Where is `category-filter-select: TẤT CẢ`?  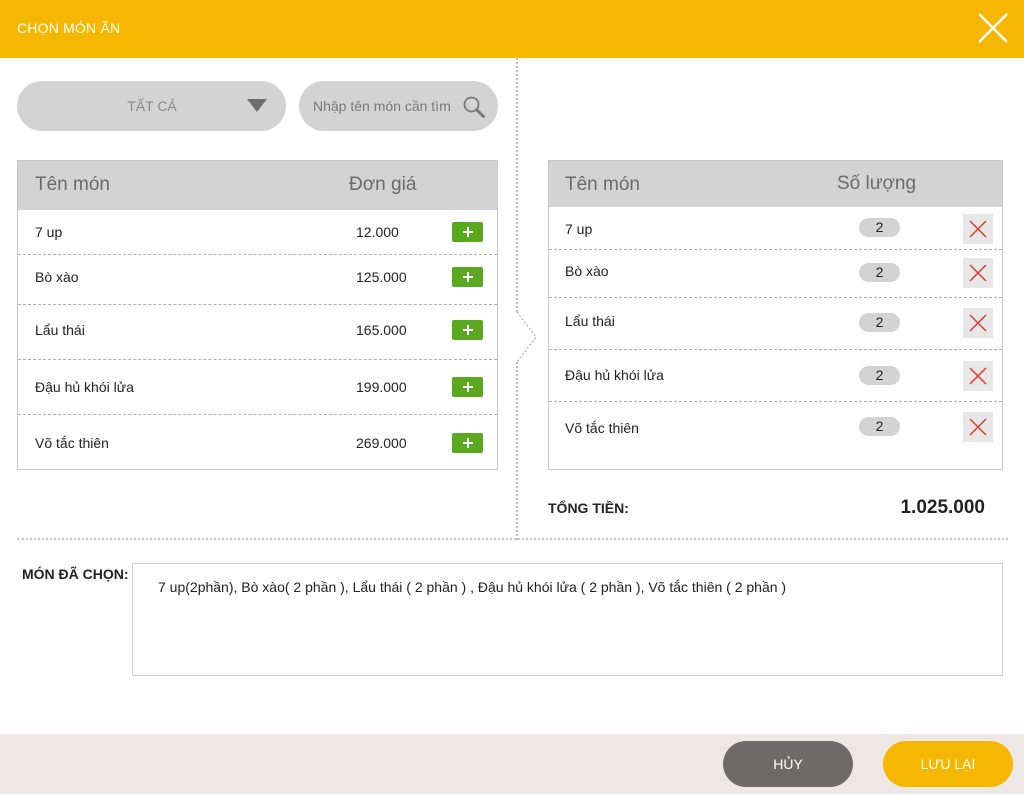
category-filter-select: TẤT CẢ is located at coordinates (151, 106).